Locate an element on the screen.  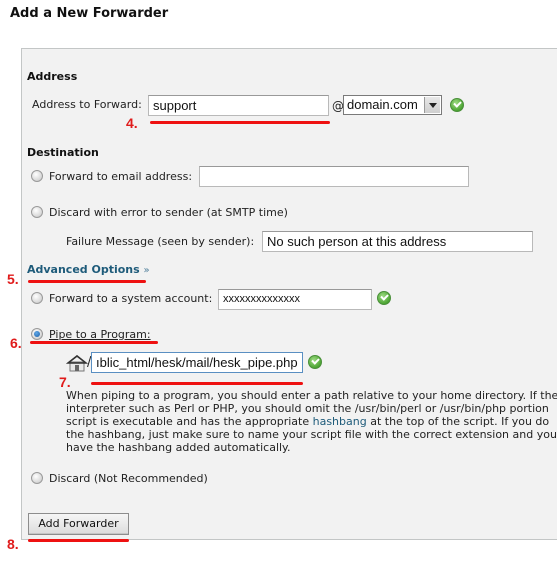
system-account-radio is located at coordinates (37, 298).